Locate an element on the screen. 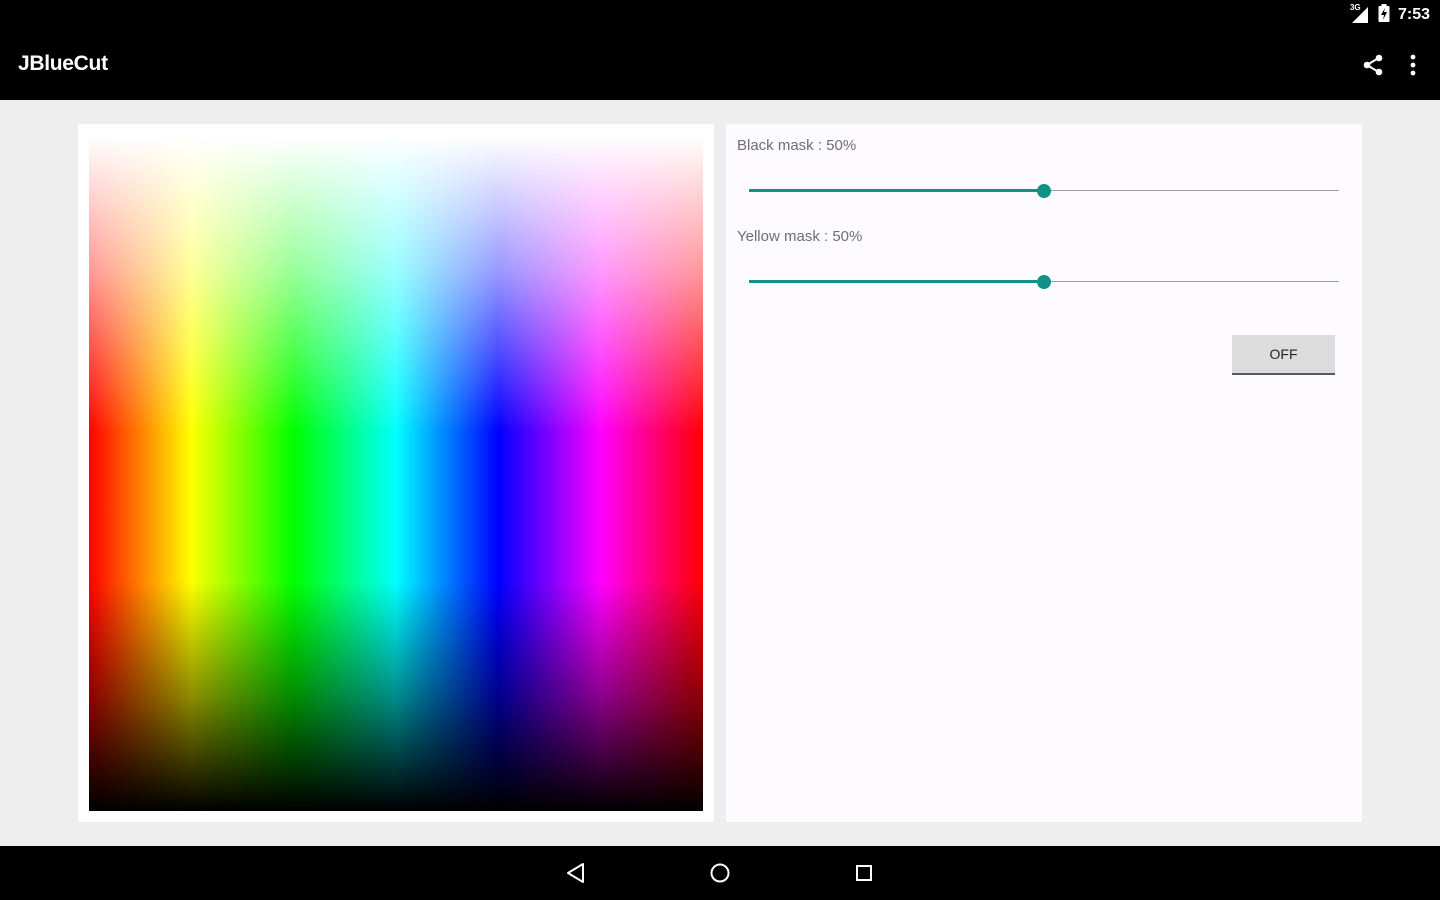 The height and width of the screenshot is (900, 1440). share-button is located at coordinates (1373, 65).